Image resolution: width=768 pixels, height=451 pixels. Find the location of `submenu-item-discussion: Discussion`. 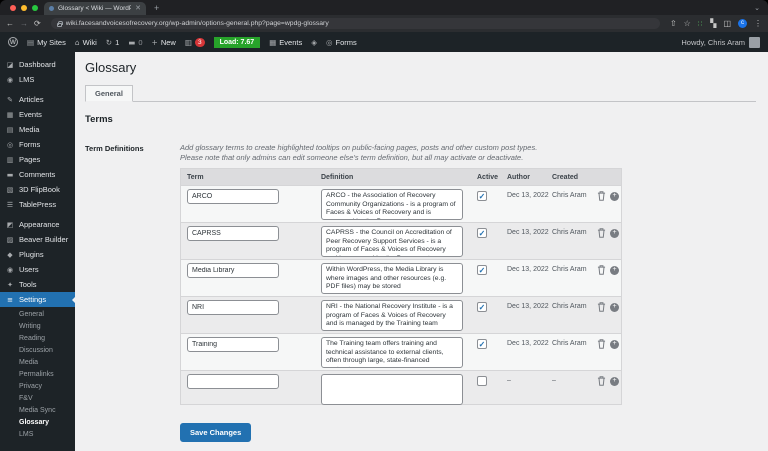

submenu-item-discussion: Discussion is located at coordinates (37, 351).